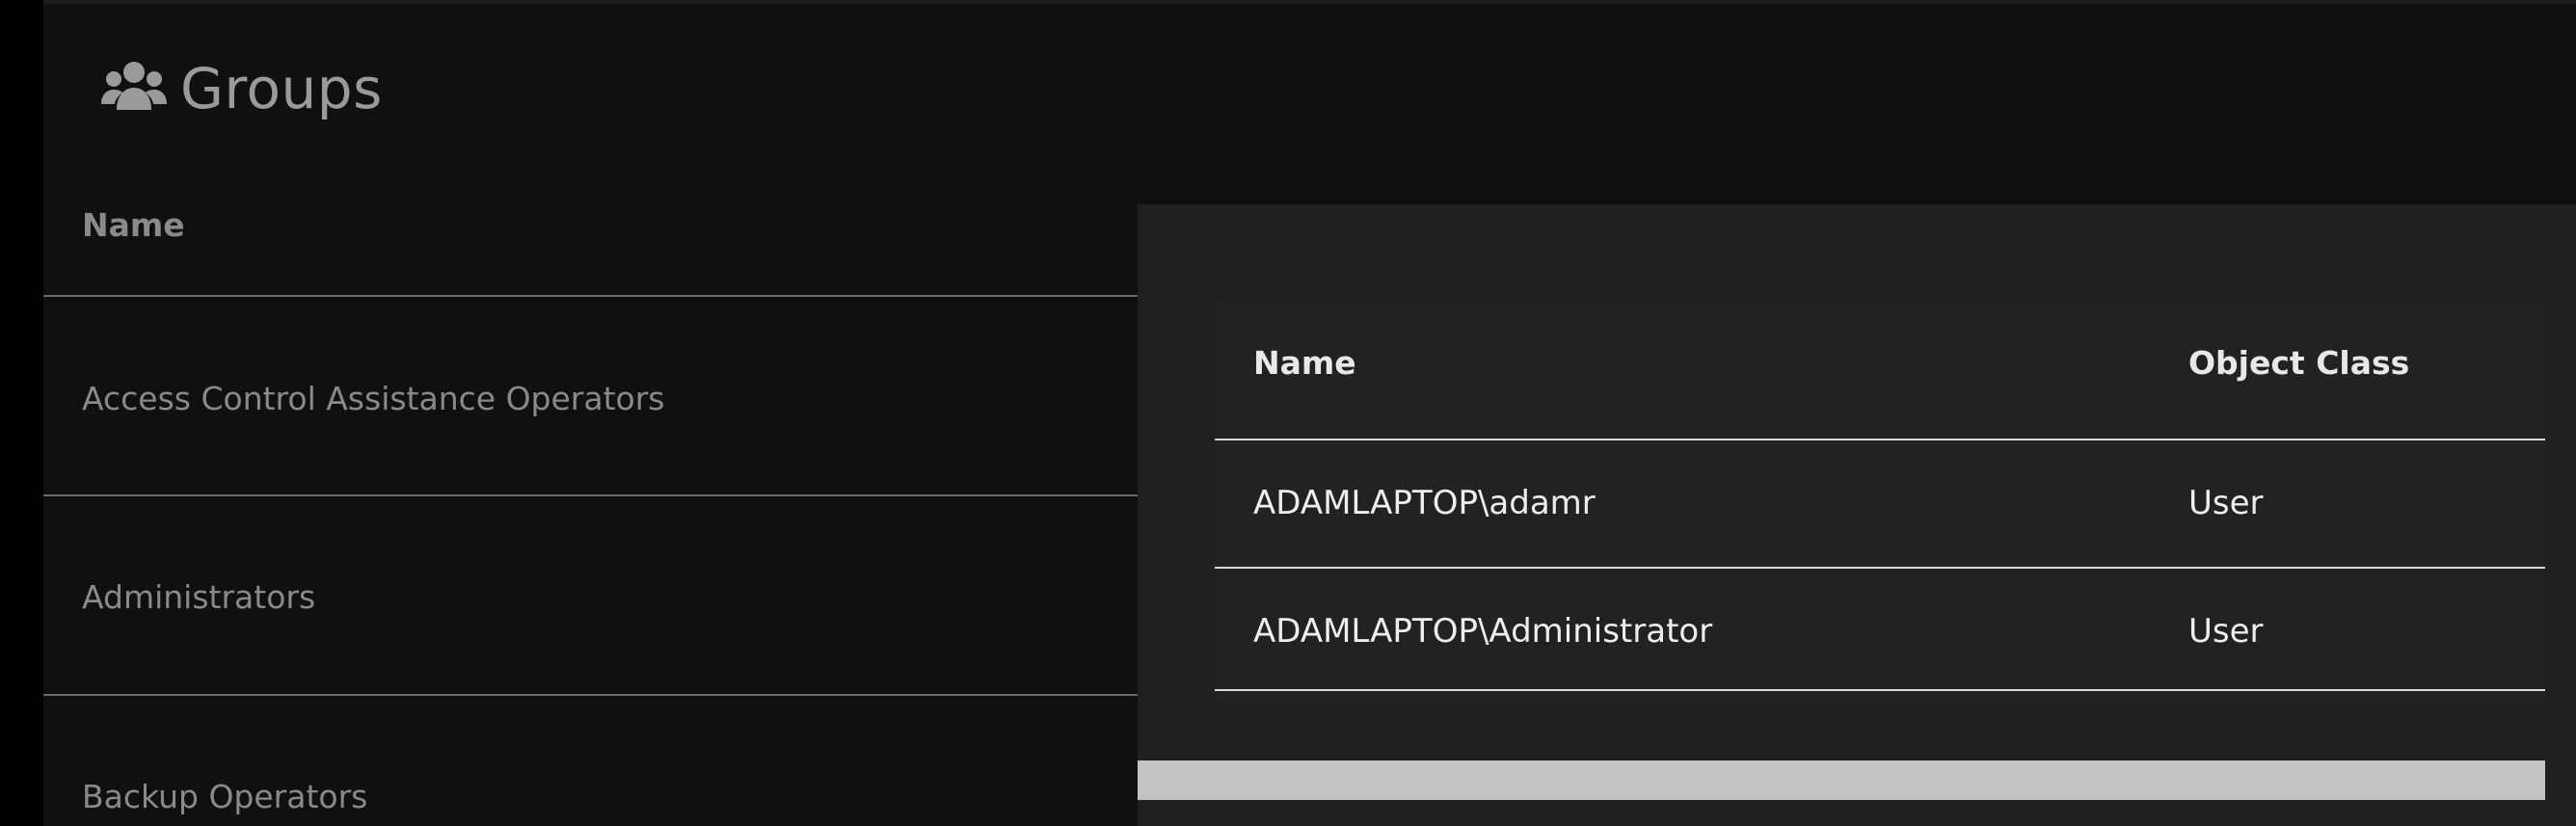 The height and width of the screenshot is (826, 2576). Describe the element at coordinates (281, 89) in the screenshot. I see `page-title: Groups` at that location.